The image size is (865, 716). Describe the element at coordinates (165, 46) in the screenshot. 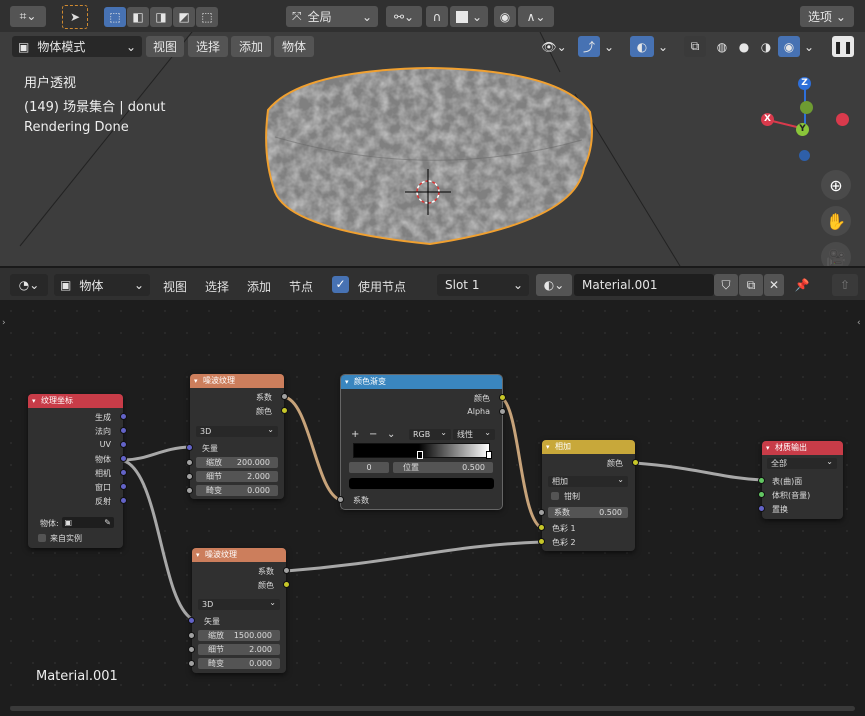

I see `viewport-menu-view: 视图` at that location.